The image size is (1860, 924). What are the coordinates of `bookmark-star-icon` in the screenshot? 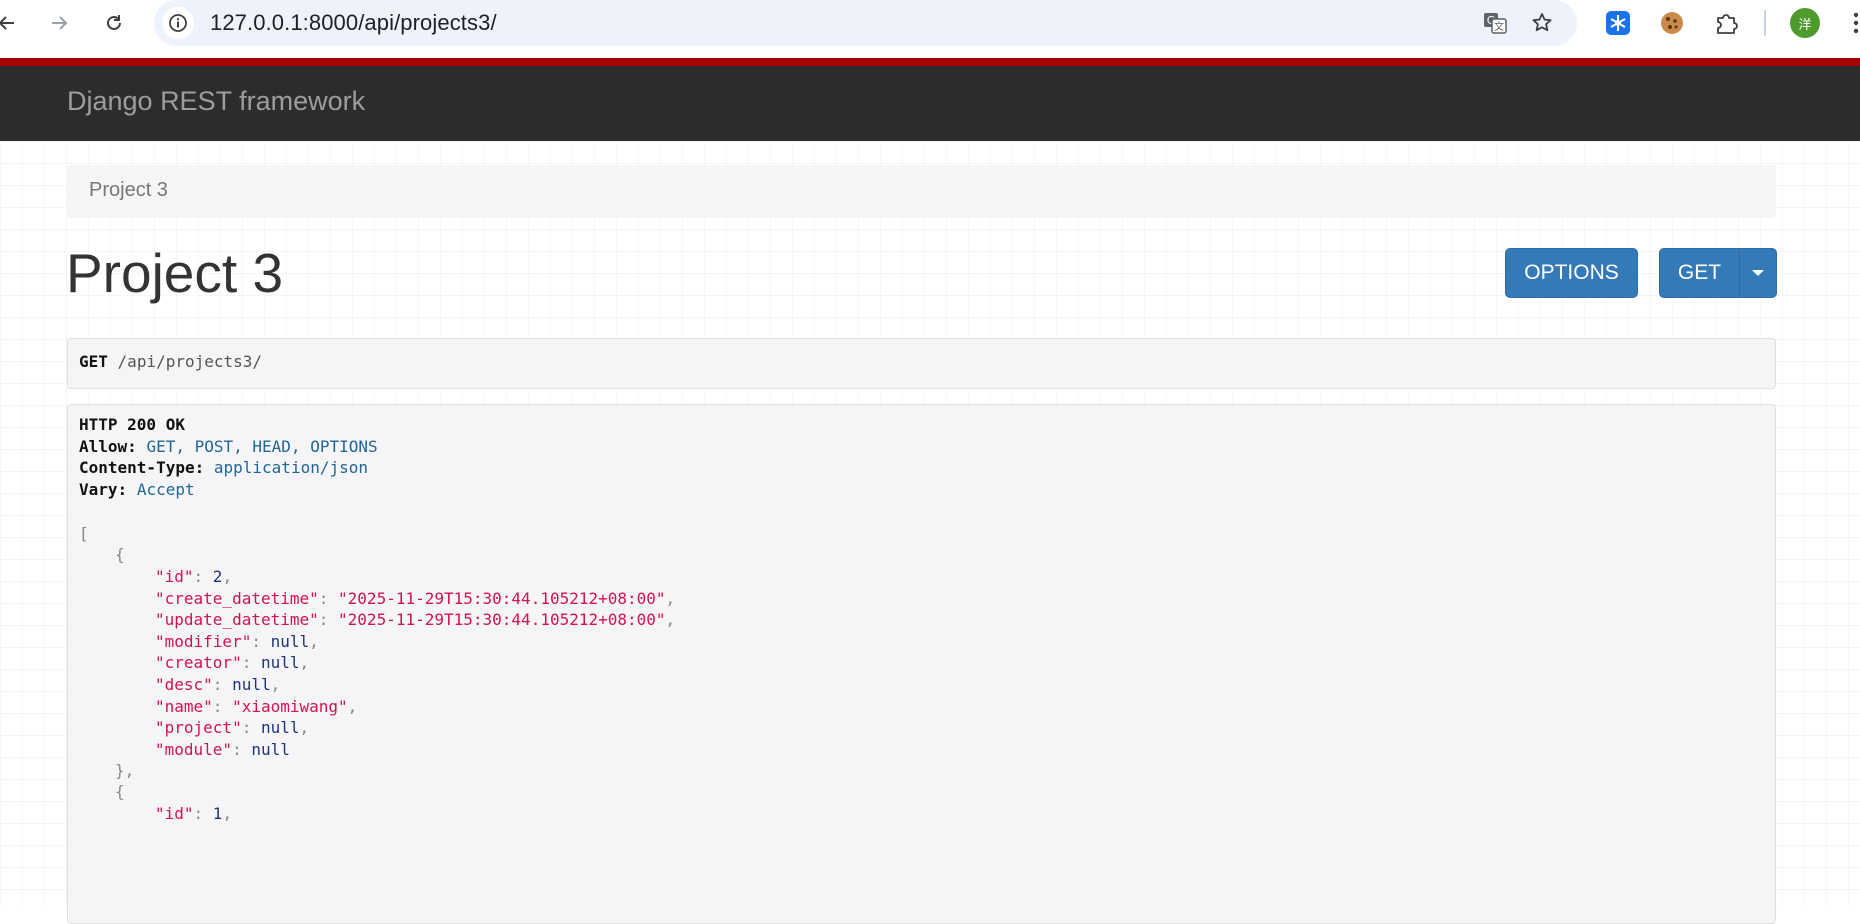 It's located at (1542, 23).